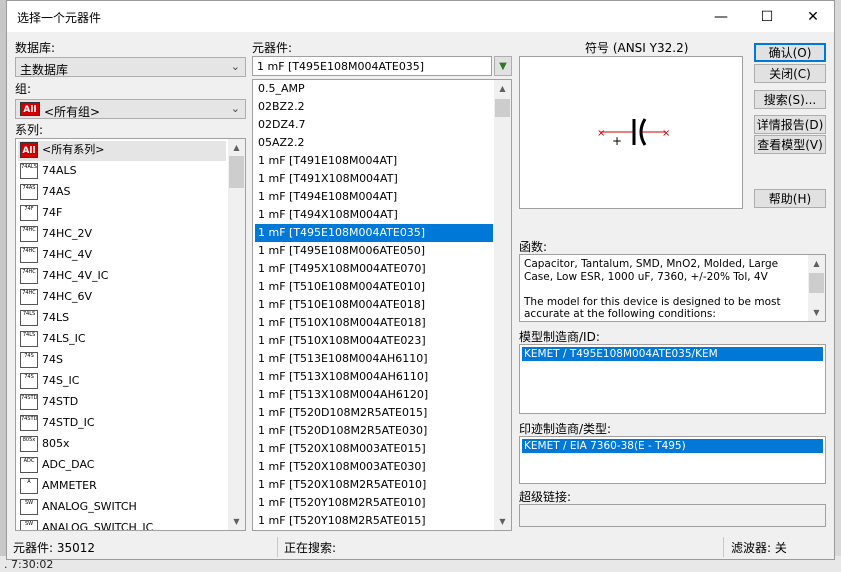  Describe the element at coordinates (122, 340) in the screenshot. I see `series-item: 74LS 74LS_IC` at that location.